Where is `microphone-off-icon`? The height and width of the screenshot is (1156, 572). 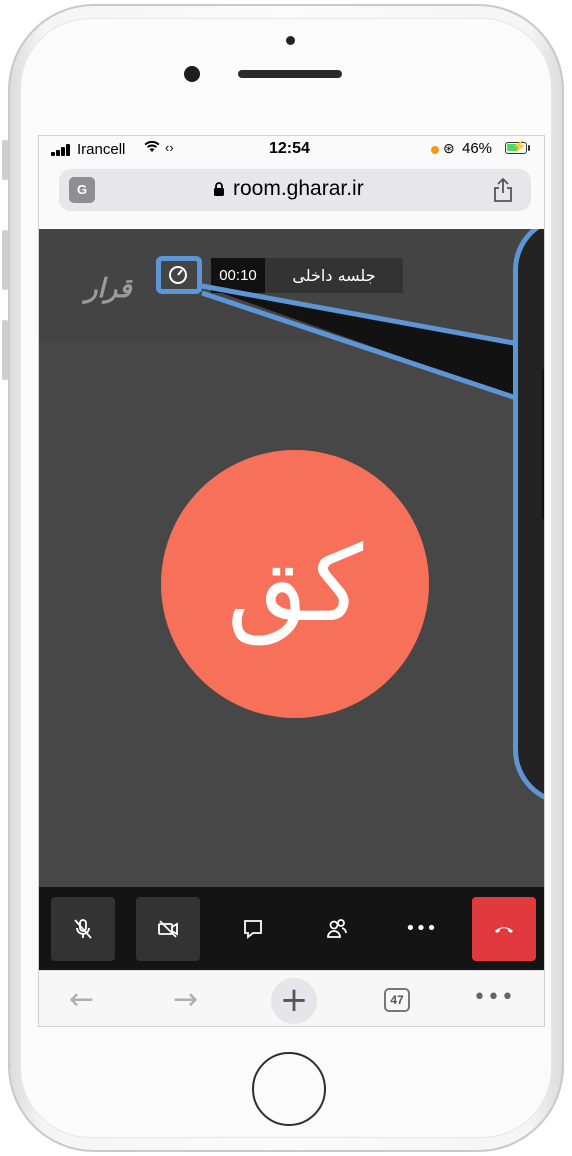
microphone-off-icon is located at coordinates (83, 929).